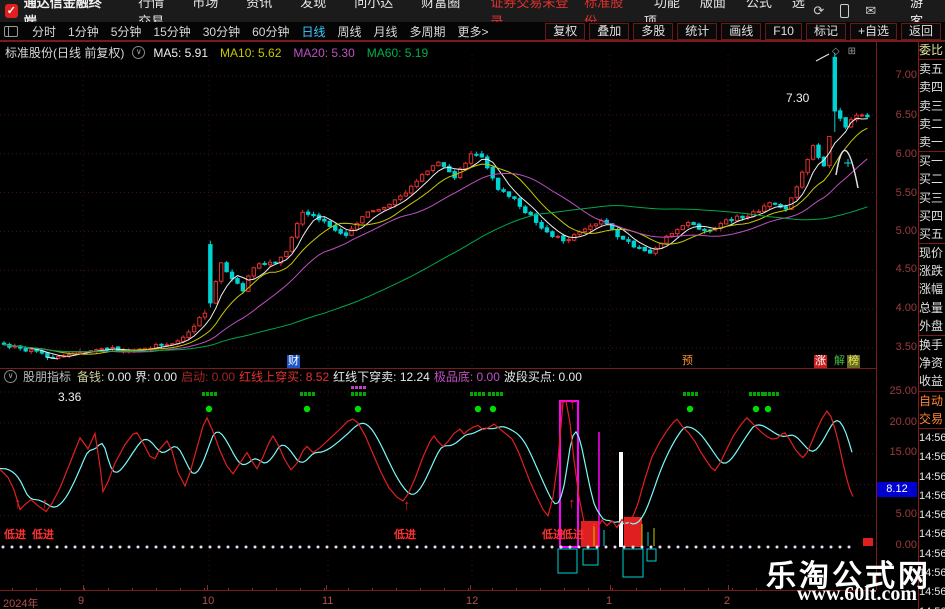 Image resolution: width=945 pixels, height=609 pixels. Describe the element at coordinates (440, 5) in the screenshot. I see `menu-item-财富圈: 财富圈` at that location.